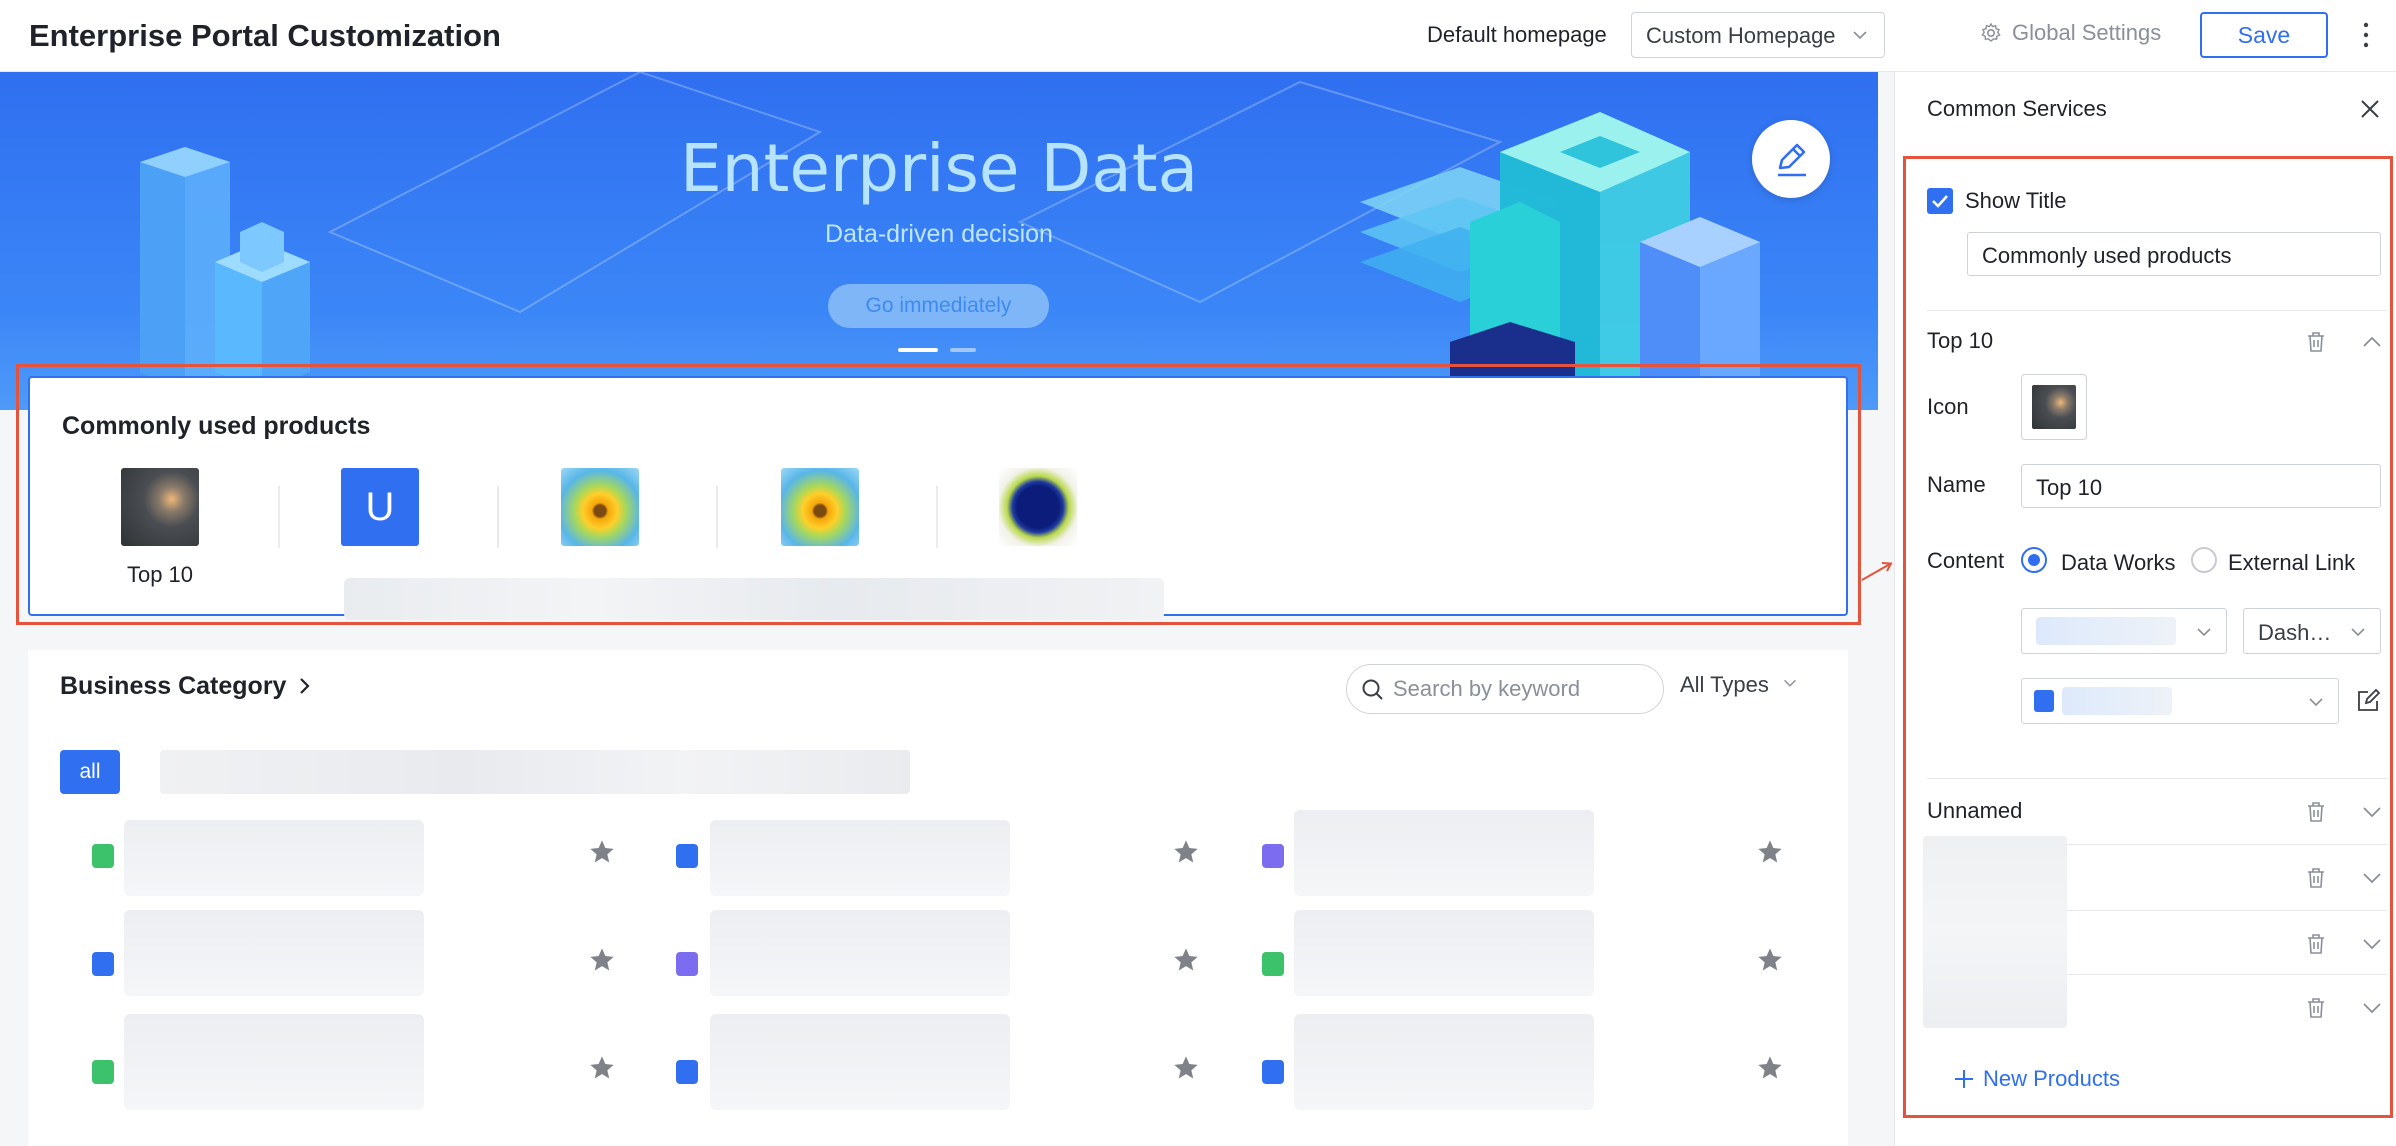 The height and width of the screenshot is (1146, 2396). What do you see at coordinates (2201, 486) in the screenshot?
I see `name-input: Top 10` at bounding box center [2201, 486].